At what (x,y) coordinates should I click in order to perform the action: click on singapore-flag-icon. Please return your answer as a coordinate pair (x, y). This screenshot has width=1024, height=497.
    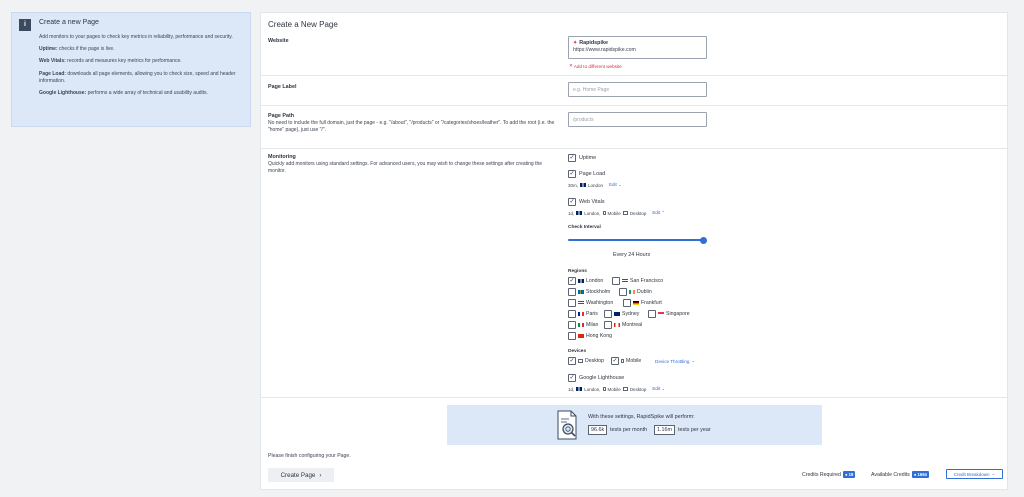
    Looking at the image, I should click on (661, 314).